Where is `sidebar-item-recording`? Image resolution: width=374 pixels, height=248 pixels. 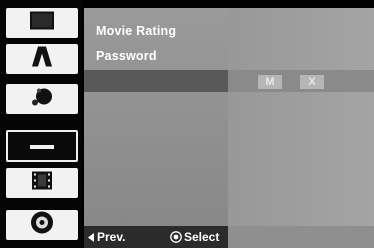
sidebar-item-recording is located at coordinates (42, 183).